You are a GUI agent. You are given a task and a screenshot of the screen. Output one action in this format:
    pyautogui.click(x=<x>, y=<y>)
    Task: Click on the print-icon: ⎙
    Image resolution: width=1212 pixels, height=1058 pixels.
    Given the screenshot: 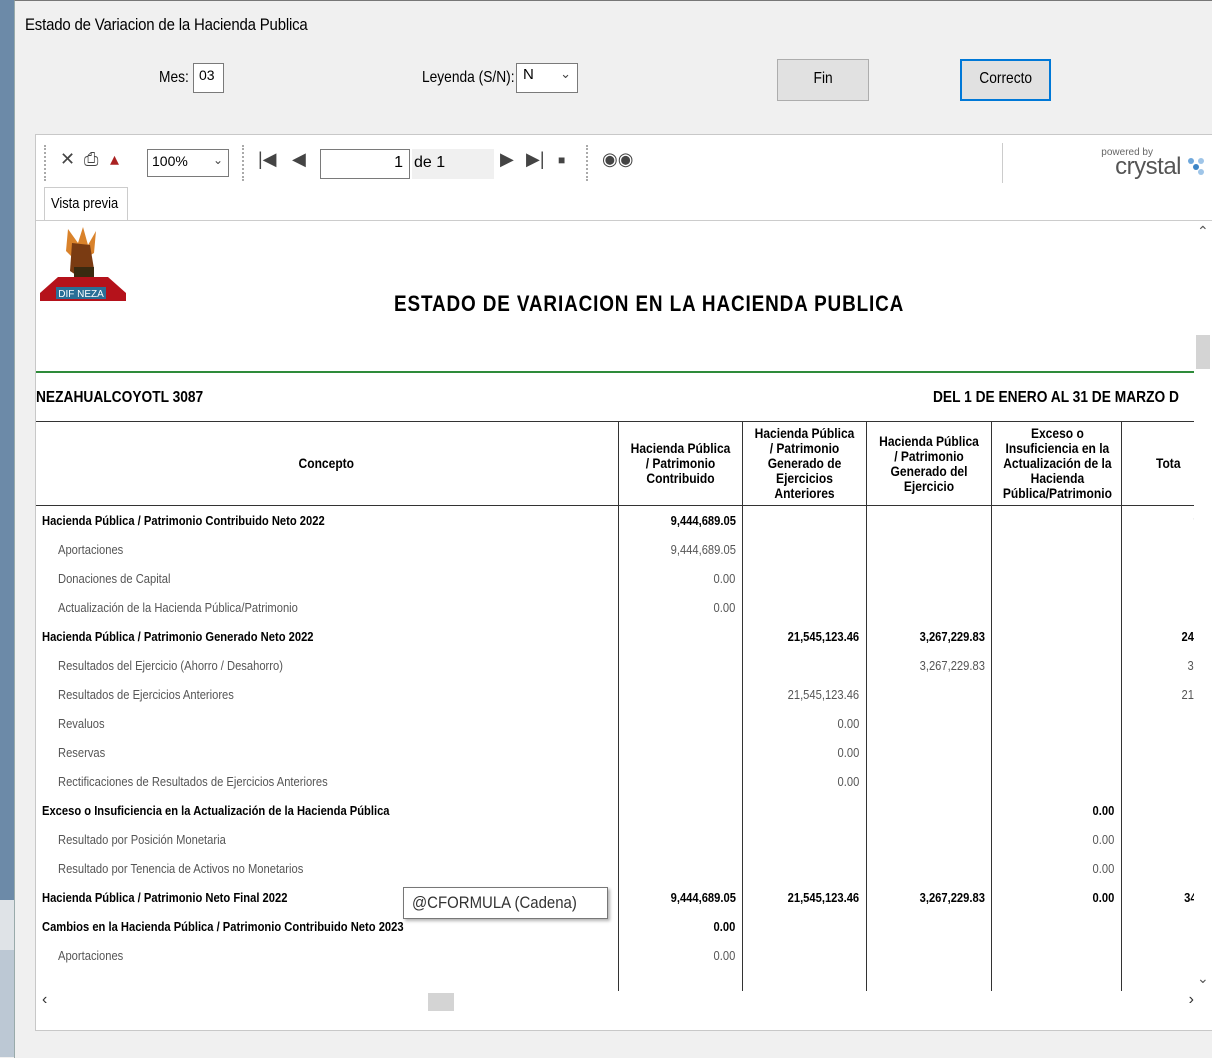 What is the action you would take?
    pyautogui.click(x=91, y=159)
    